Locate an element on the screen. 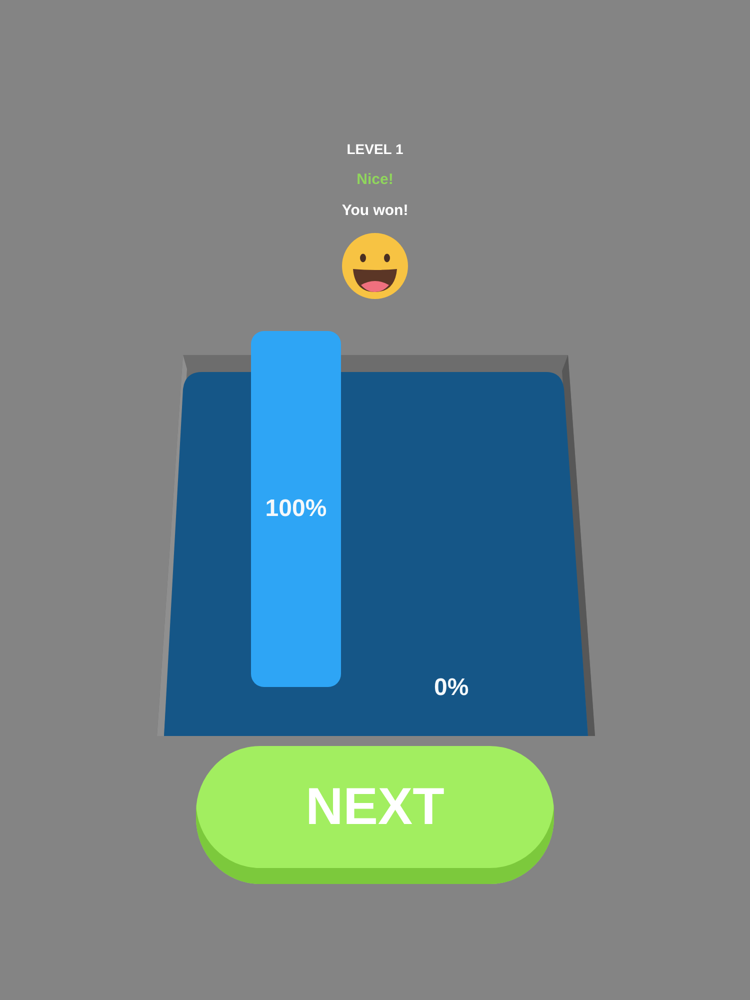 Image resolution: width=750 pixels, height=1000 pixels. percent-label: 0% is located at coordinates (451, 688).